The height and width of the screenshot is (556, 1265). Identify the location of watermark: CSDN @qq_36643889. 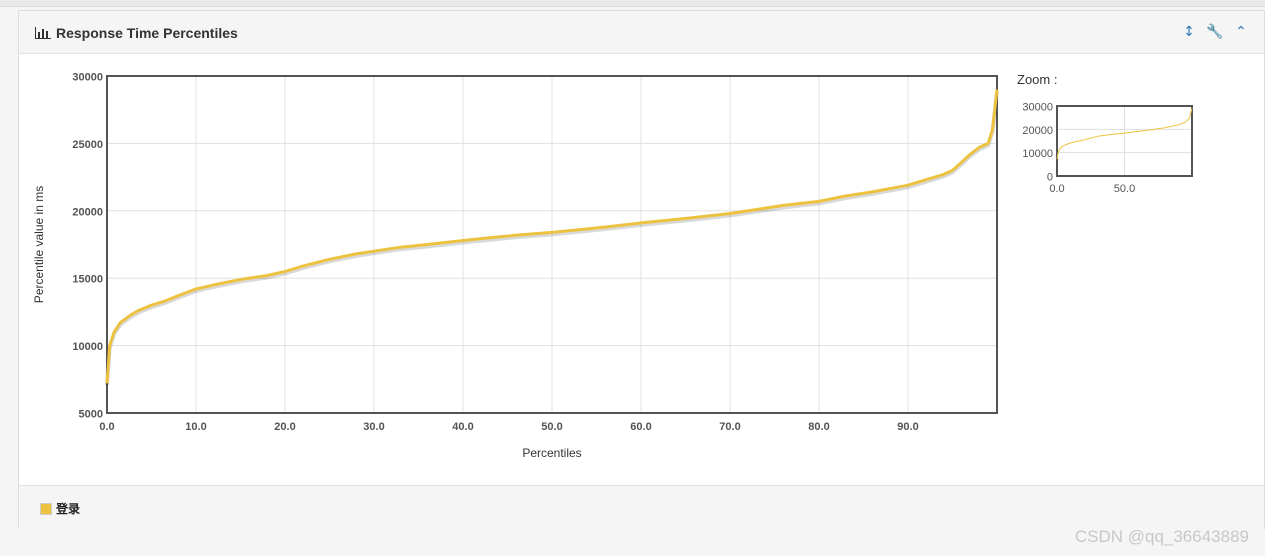
(1161, 536).